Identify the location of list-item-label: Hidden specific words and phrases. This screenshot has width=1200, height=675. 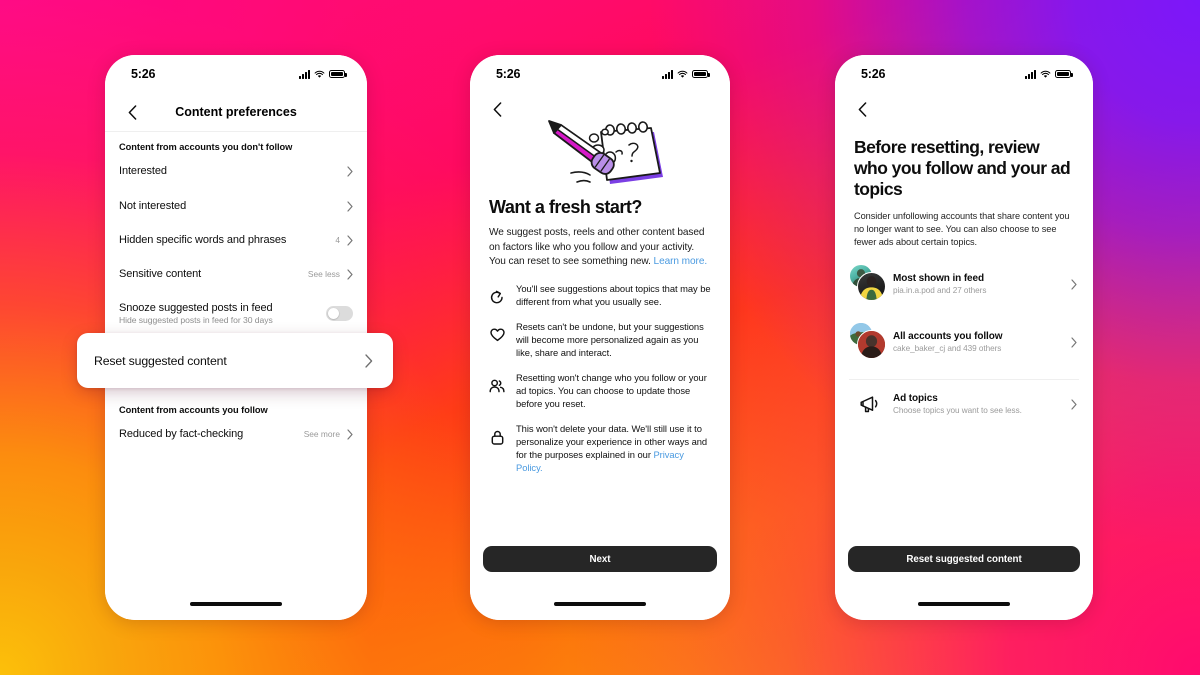
(203, 240).